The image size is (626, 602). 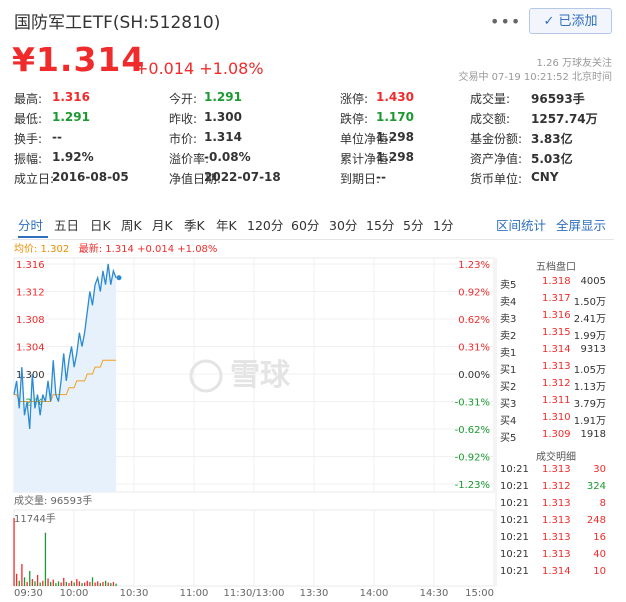 What do you see at coordinates (508, 387) in the screenshot?
I see `order-level-label: 买2` at bounding box center [508, 387].